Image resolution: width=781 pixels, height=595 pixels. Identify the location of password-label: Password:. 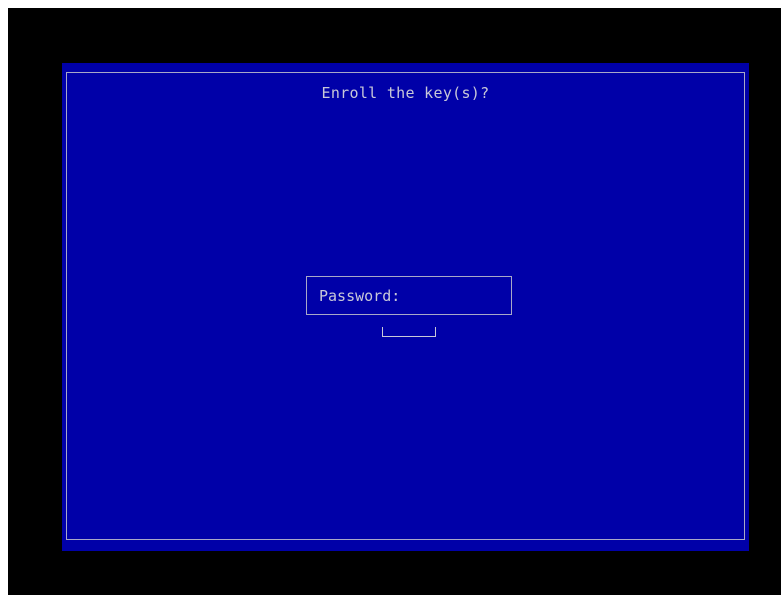
(360, 296).